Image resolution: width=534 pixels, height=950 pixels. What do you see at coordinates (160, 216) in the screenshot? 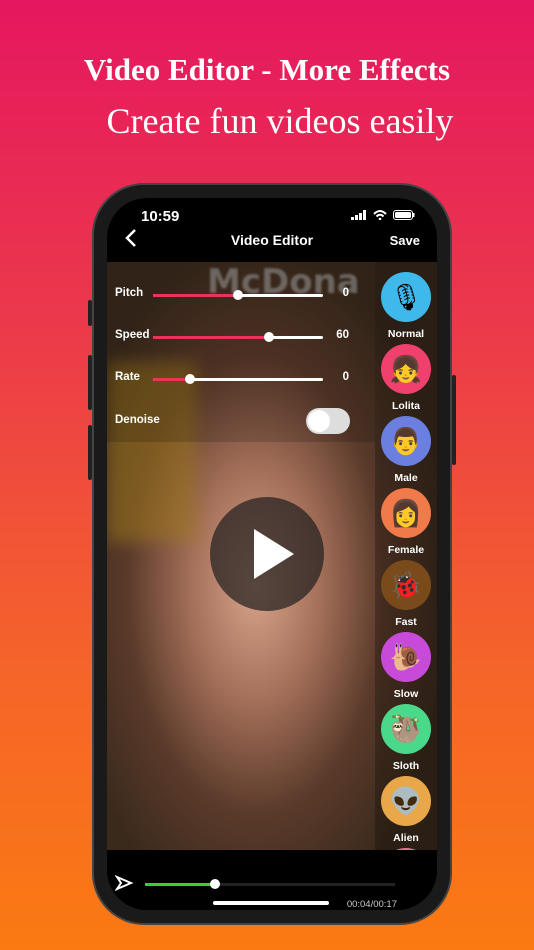
I see `status-time: 10:59` at bounding box center [160, 216].